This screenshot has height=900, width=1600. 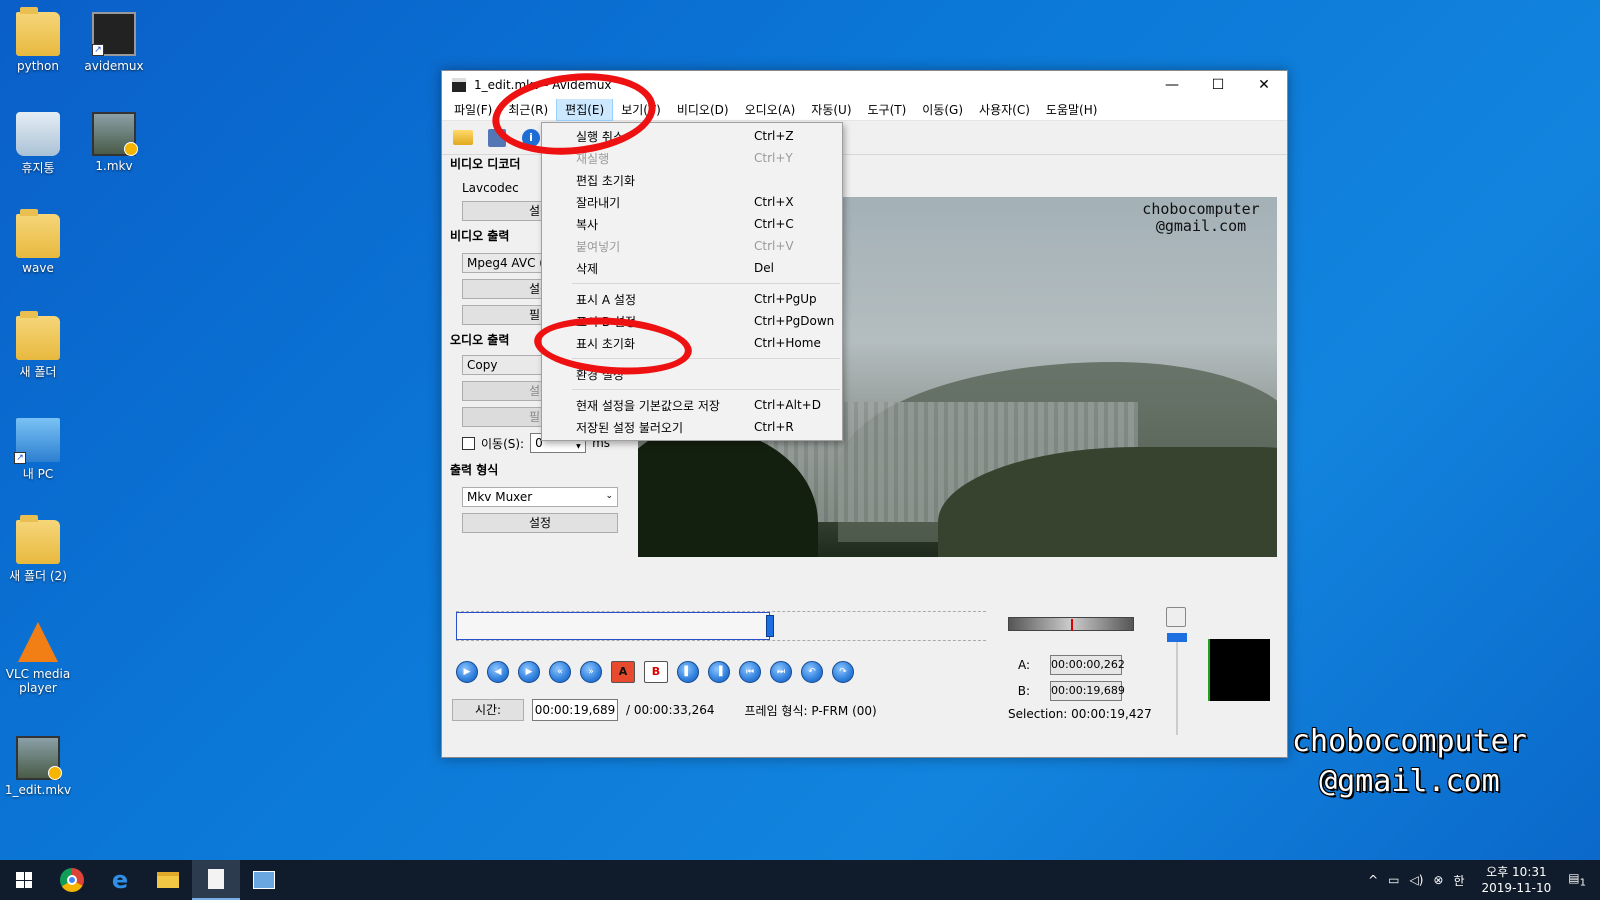 I want to click on desktop-icon-new-folder-2: 새 폴더 (2), so click(x=38, y=549).